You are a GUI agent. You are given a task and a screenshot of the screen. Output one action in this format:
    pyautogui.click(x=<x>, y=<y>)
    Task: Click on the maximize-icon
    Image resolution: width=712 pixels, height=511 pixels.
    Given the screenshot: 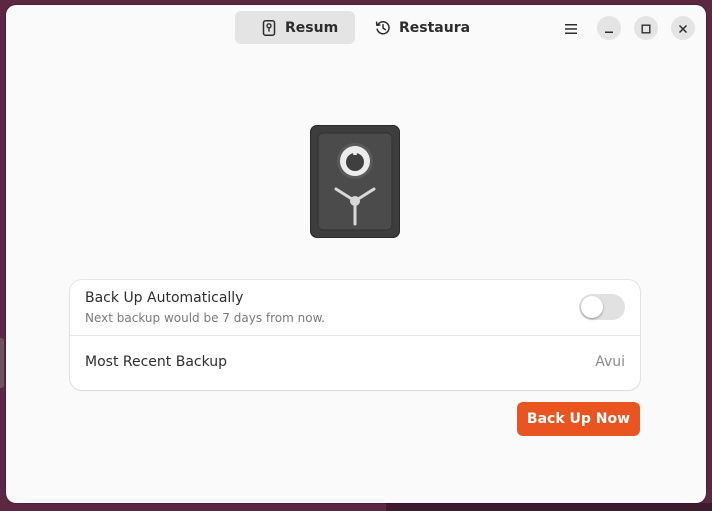 What is the action you would take?
    pyautogui.click(x=646, y=28)
    